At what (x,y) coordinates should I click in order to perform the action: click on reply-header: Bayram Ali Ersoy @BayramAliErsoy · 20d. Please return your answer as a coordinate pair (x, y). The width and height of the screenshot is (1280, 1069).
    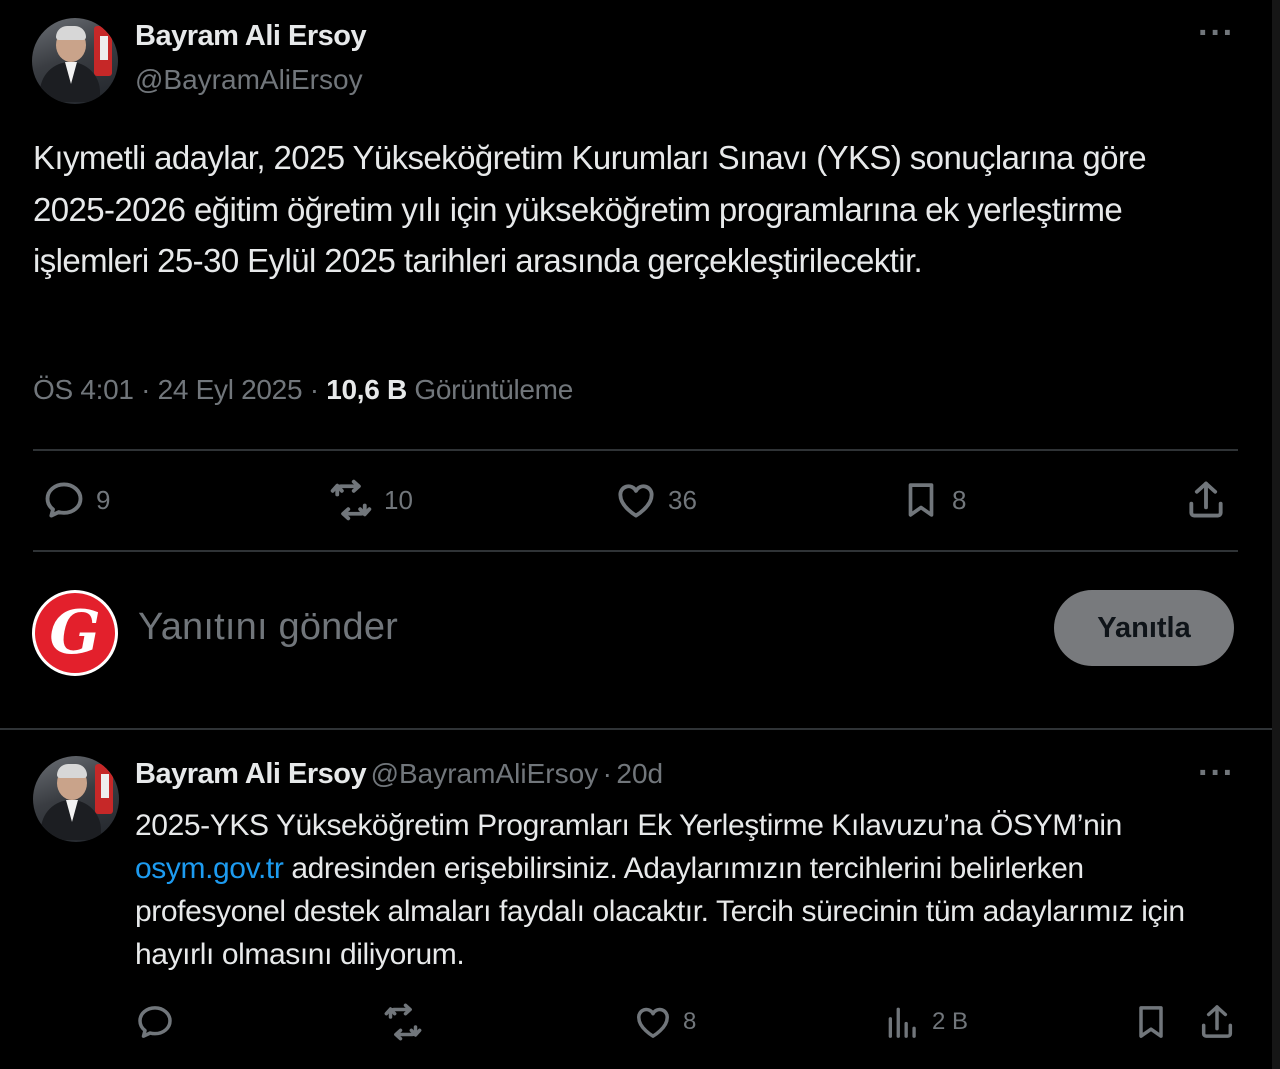
    Looking at the image, I should click on (399, 774).